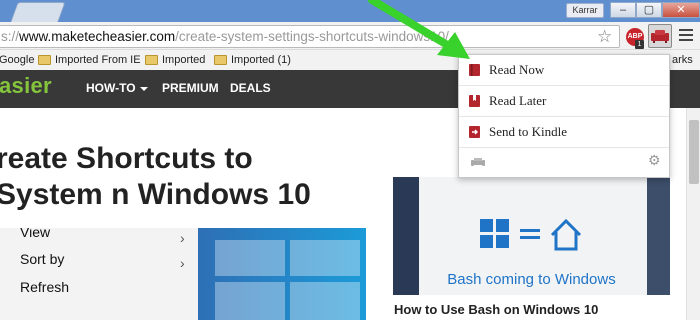 This screenshot has width=700, height=320. What do you see at coordinates (623, 10) in the screenshot?
I see `minimize-button: –` at bounding box center [623, 10].